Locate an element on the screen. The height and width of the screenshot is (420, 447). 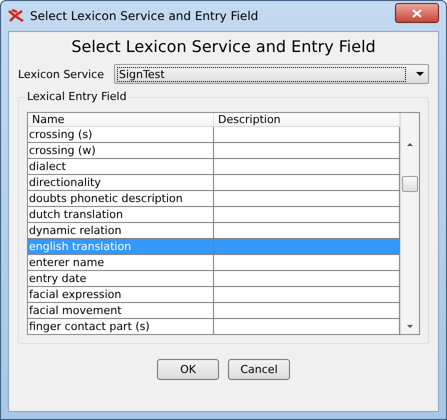
dialog-heading: Select Lexicon Service and Entry Field is located at coordinates (223, 46).